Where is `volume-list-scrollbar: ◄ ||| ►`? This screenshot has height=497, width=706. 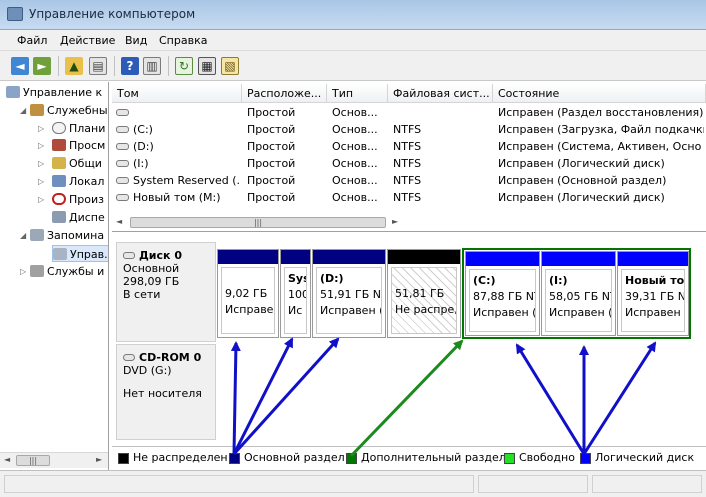 volume-list-scrollbar: ◄ ||| ► is located at coordinates (409, 223).